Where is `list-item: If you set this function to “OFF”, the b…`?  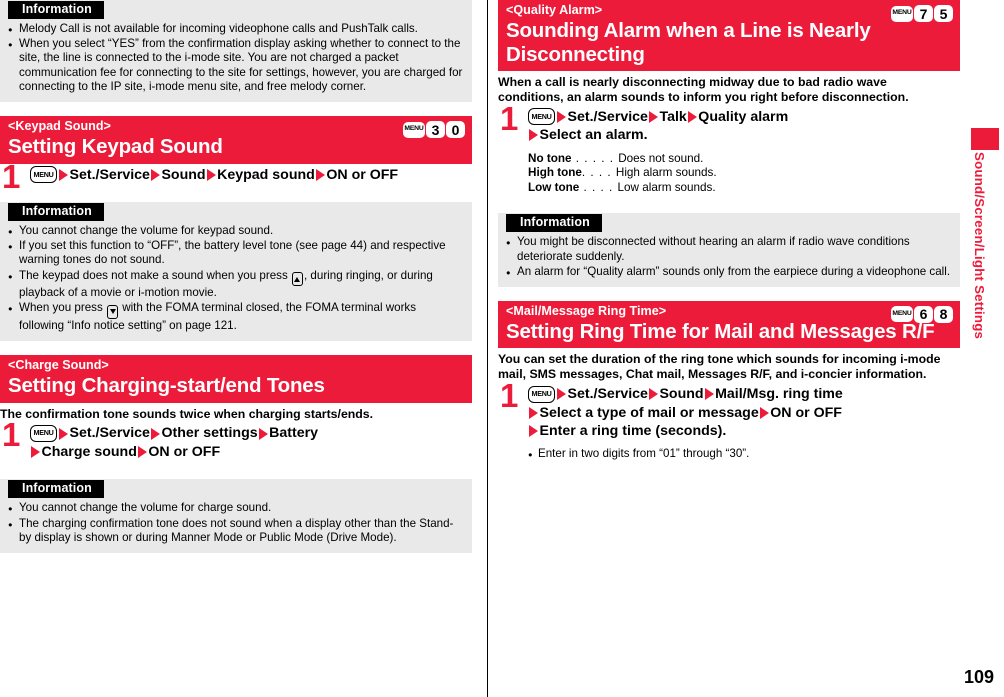 list-item: If you set this function to “OFF”, the b… is located at coordinates (236, 253).